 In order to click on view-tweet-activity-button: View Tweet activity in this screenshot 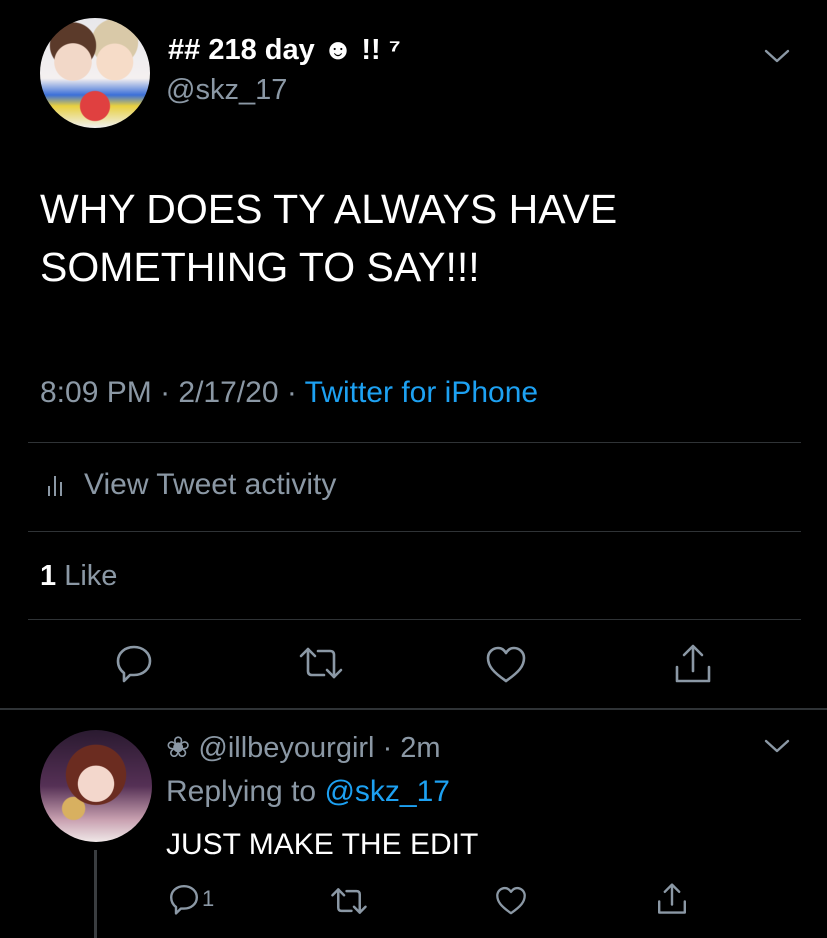, I will do `click(191, 485)`.